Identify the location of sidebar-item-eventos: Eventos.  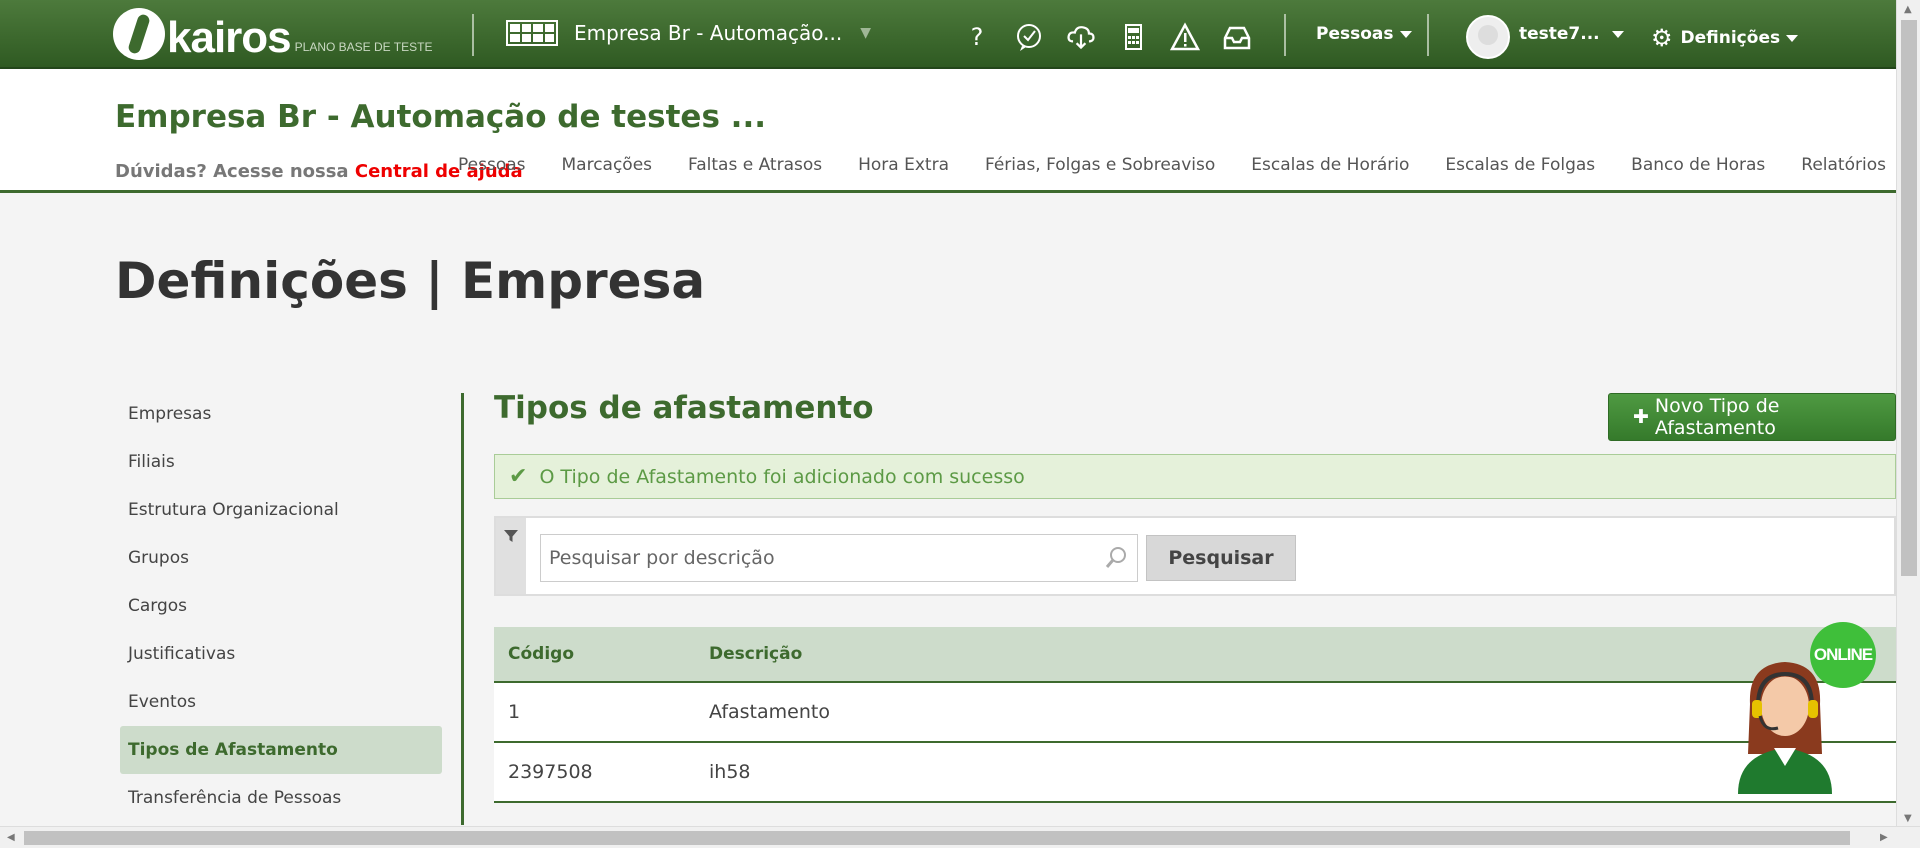
(281, 702).